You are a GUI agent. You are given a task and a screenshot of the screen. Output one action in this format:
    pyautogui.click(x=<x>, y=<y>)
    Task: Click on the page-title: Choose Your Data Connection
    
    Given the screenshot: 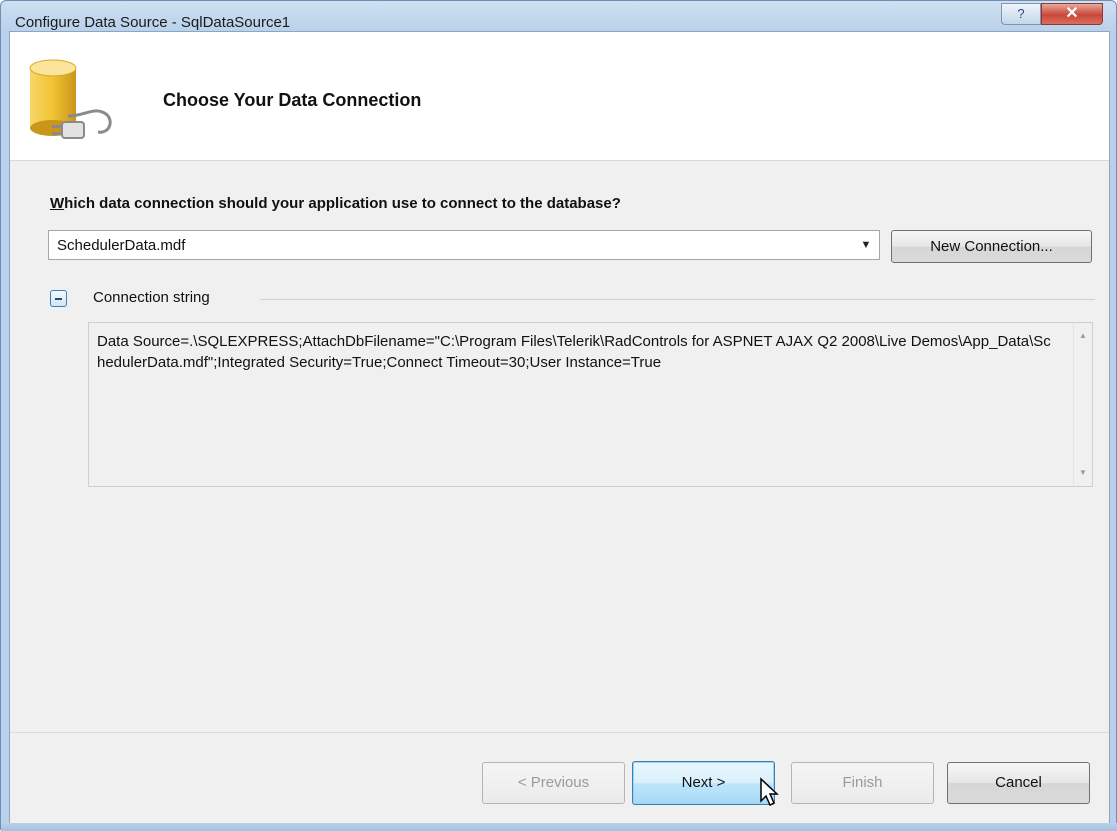 What is the action you would take?
    pyautogui.click(x=292, y=100)
    